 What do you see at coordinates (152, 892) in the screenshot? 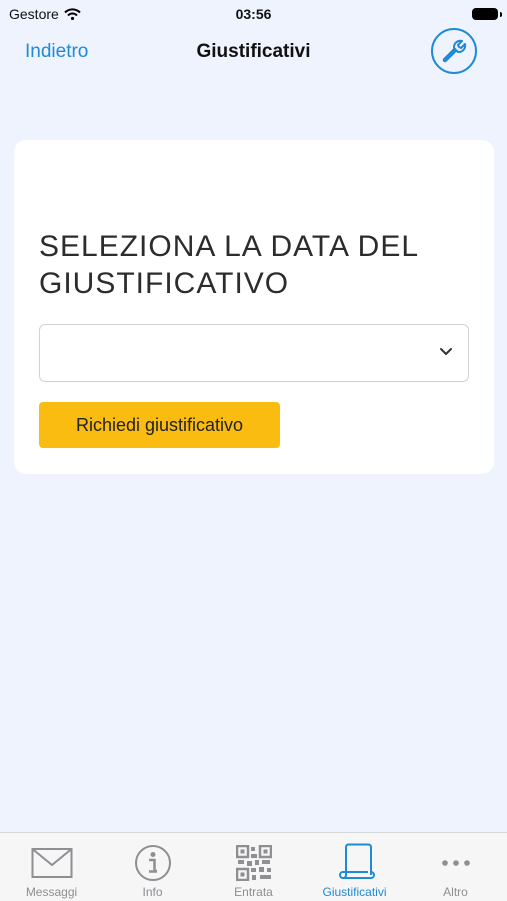
I see `tab-label: Info` at bounding box center [152, 892].